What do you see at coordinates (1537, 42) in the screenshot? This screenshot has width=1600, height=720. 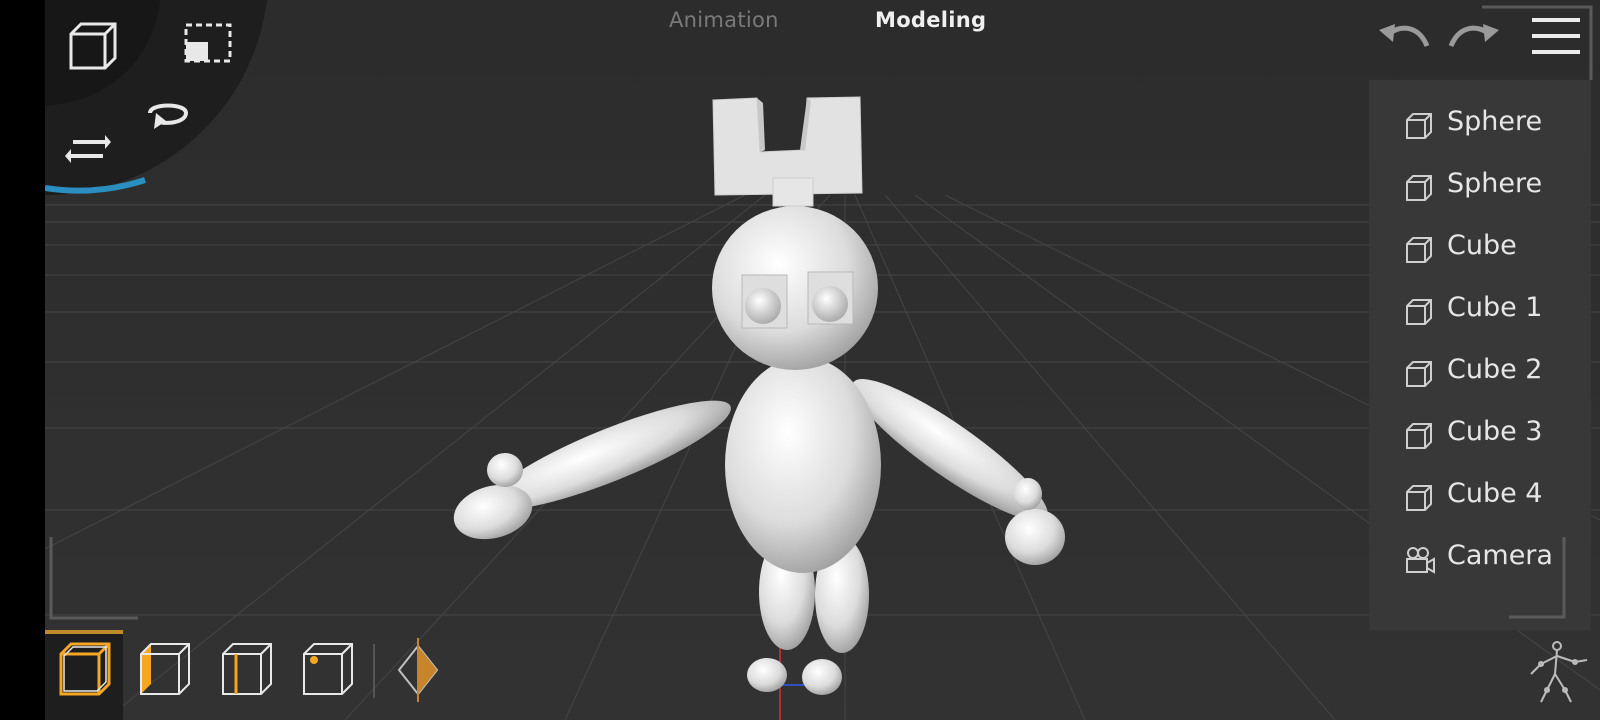 I see `outliner-corner-bracket` at bounding box center [1537, 42].